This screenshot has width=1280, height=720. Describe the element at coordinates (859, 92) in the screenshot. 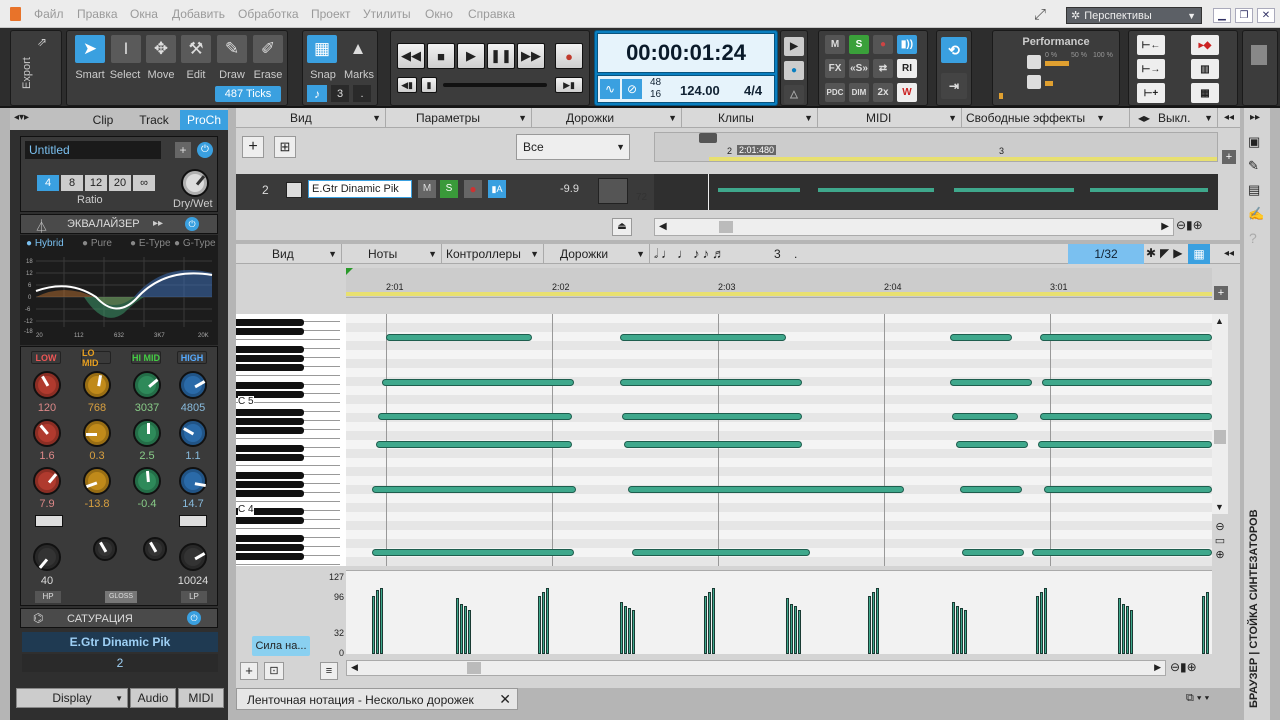

I see `dim-button: DIM` at that location.